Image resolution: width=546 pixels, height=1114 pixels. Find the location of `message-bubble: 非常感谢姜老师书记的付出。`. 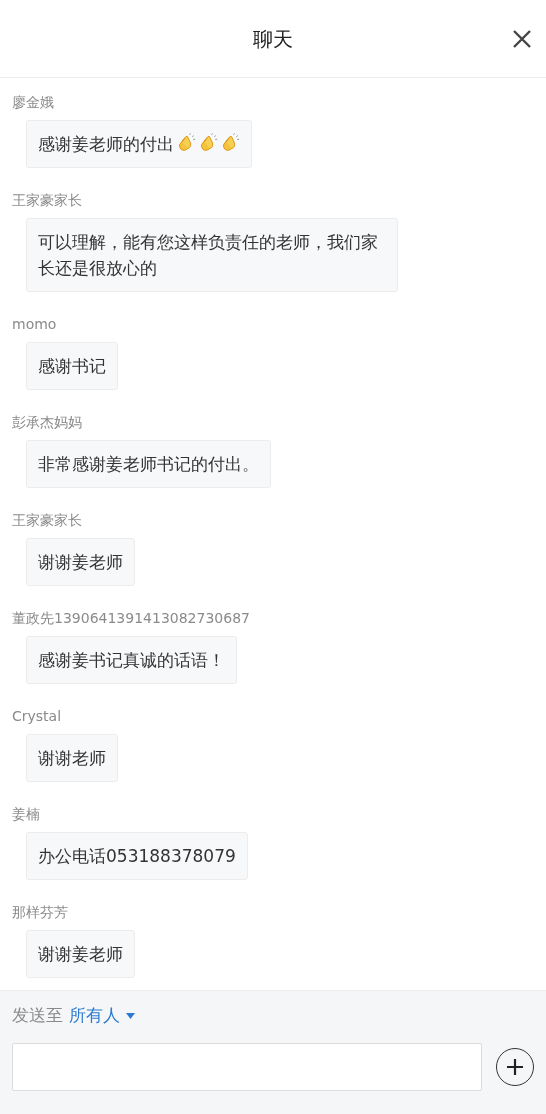

message-bubble: 非常感谢姜老师书记的付出。 is located at coordinates (148, 464).